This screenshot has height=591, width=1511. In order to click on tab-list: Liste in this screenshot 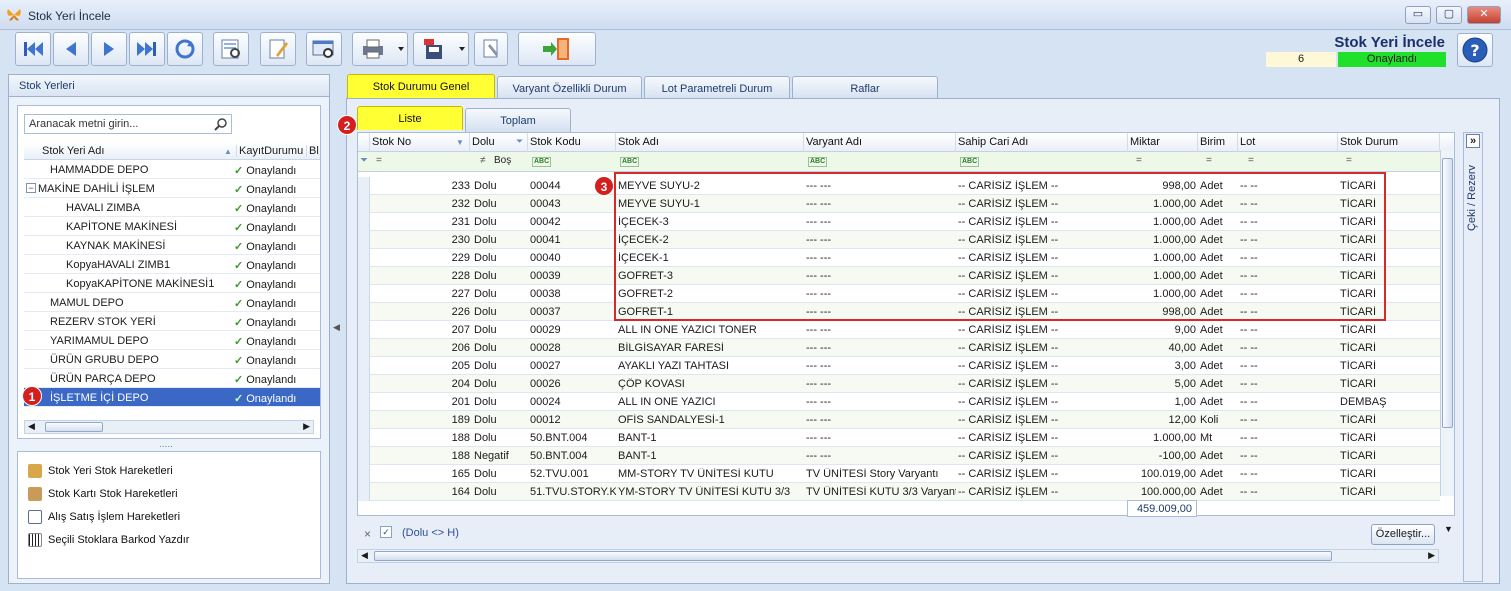, I will do `click(410, 118)`.